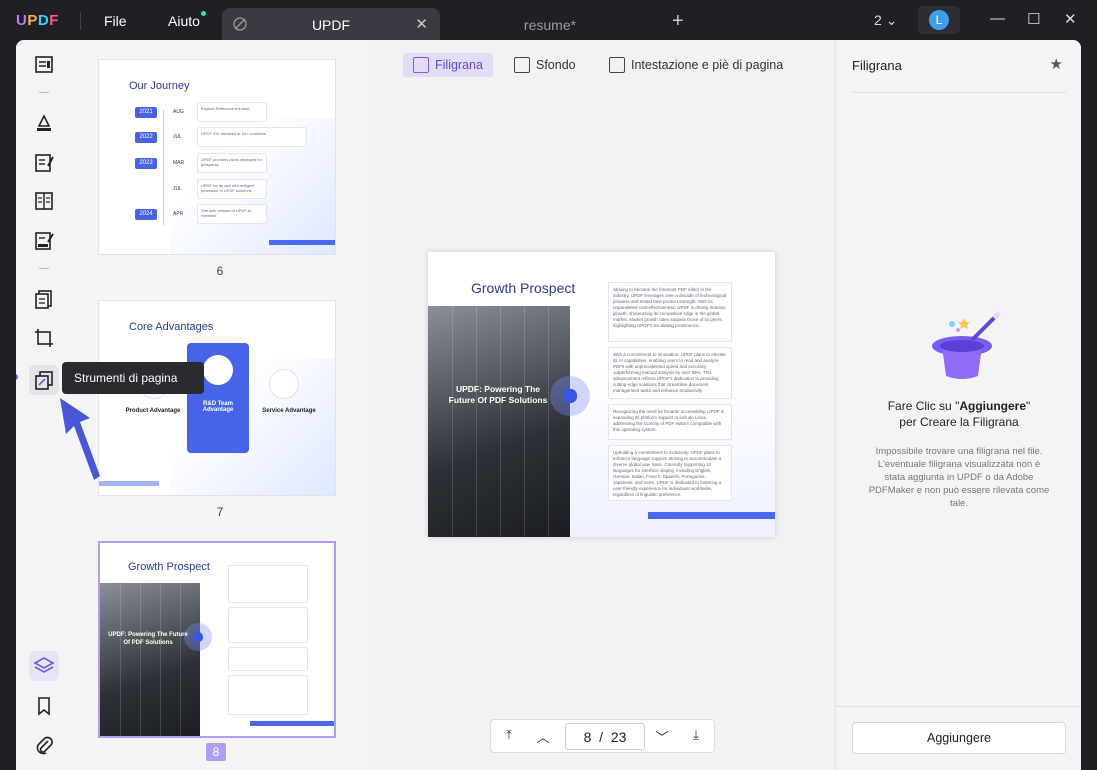 The width and height of the screenshot is (1097, 770). I want to click on sfondo-label: Sfondo, so click(556, 65).